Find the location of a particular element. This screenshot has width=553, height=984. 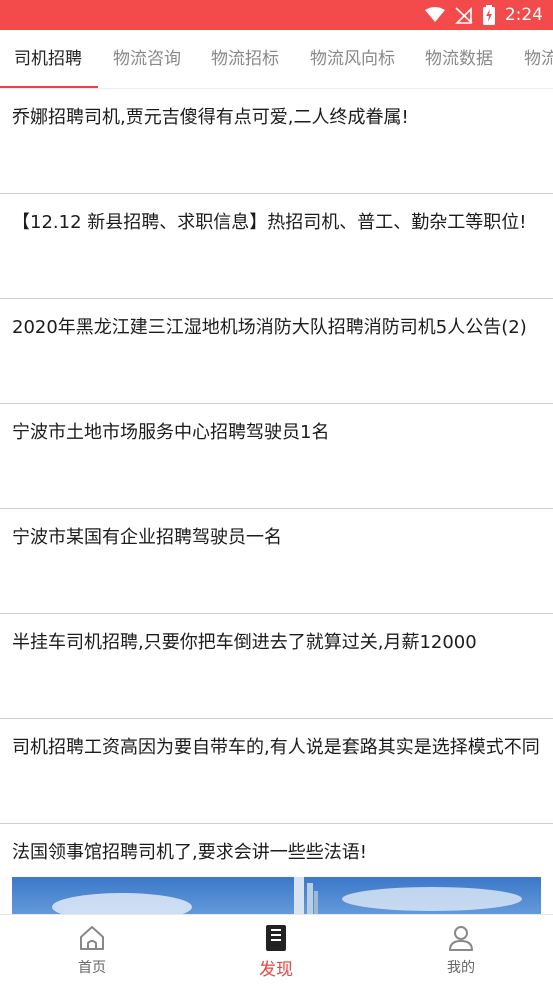

nav-home: 首页 is located at coordinates (92, 949).